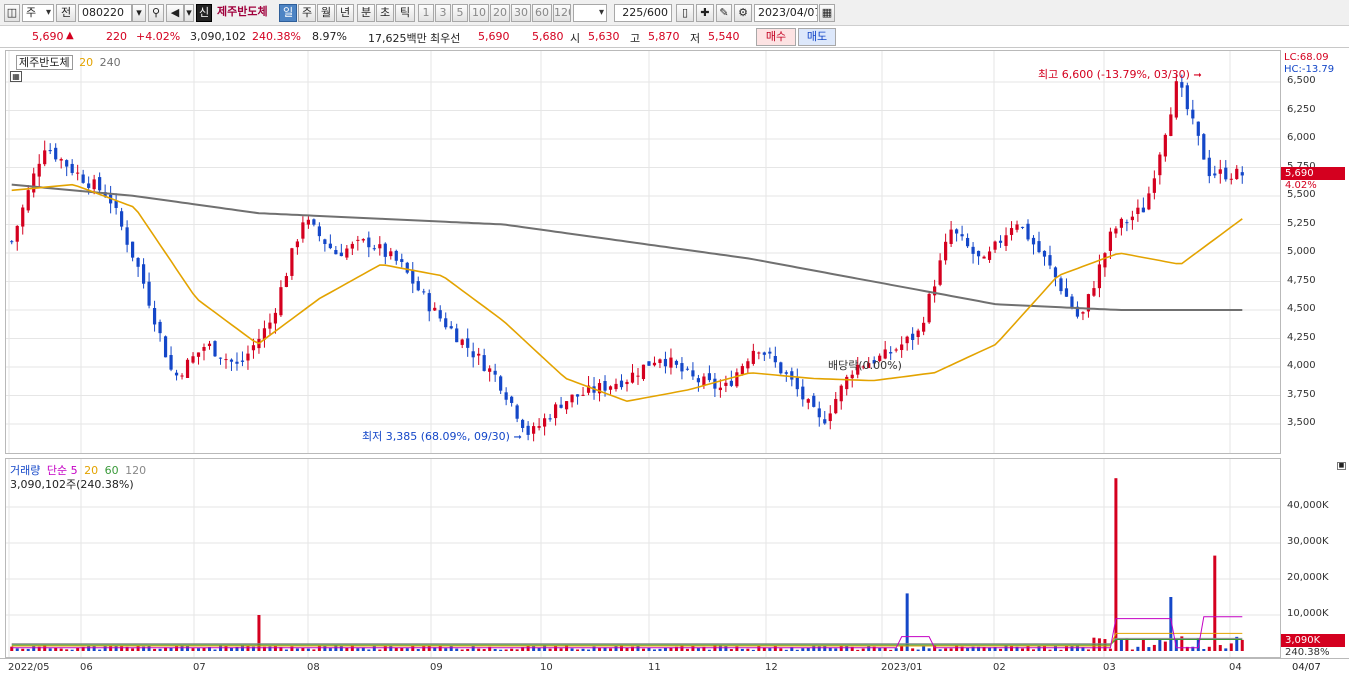  Describe the element at coordinates (705, 13) in the screenshot. I see `cross-line-icon: ✚` at that location.